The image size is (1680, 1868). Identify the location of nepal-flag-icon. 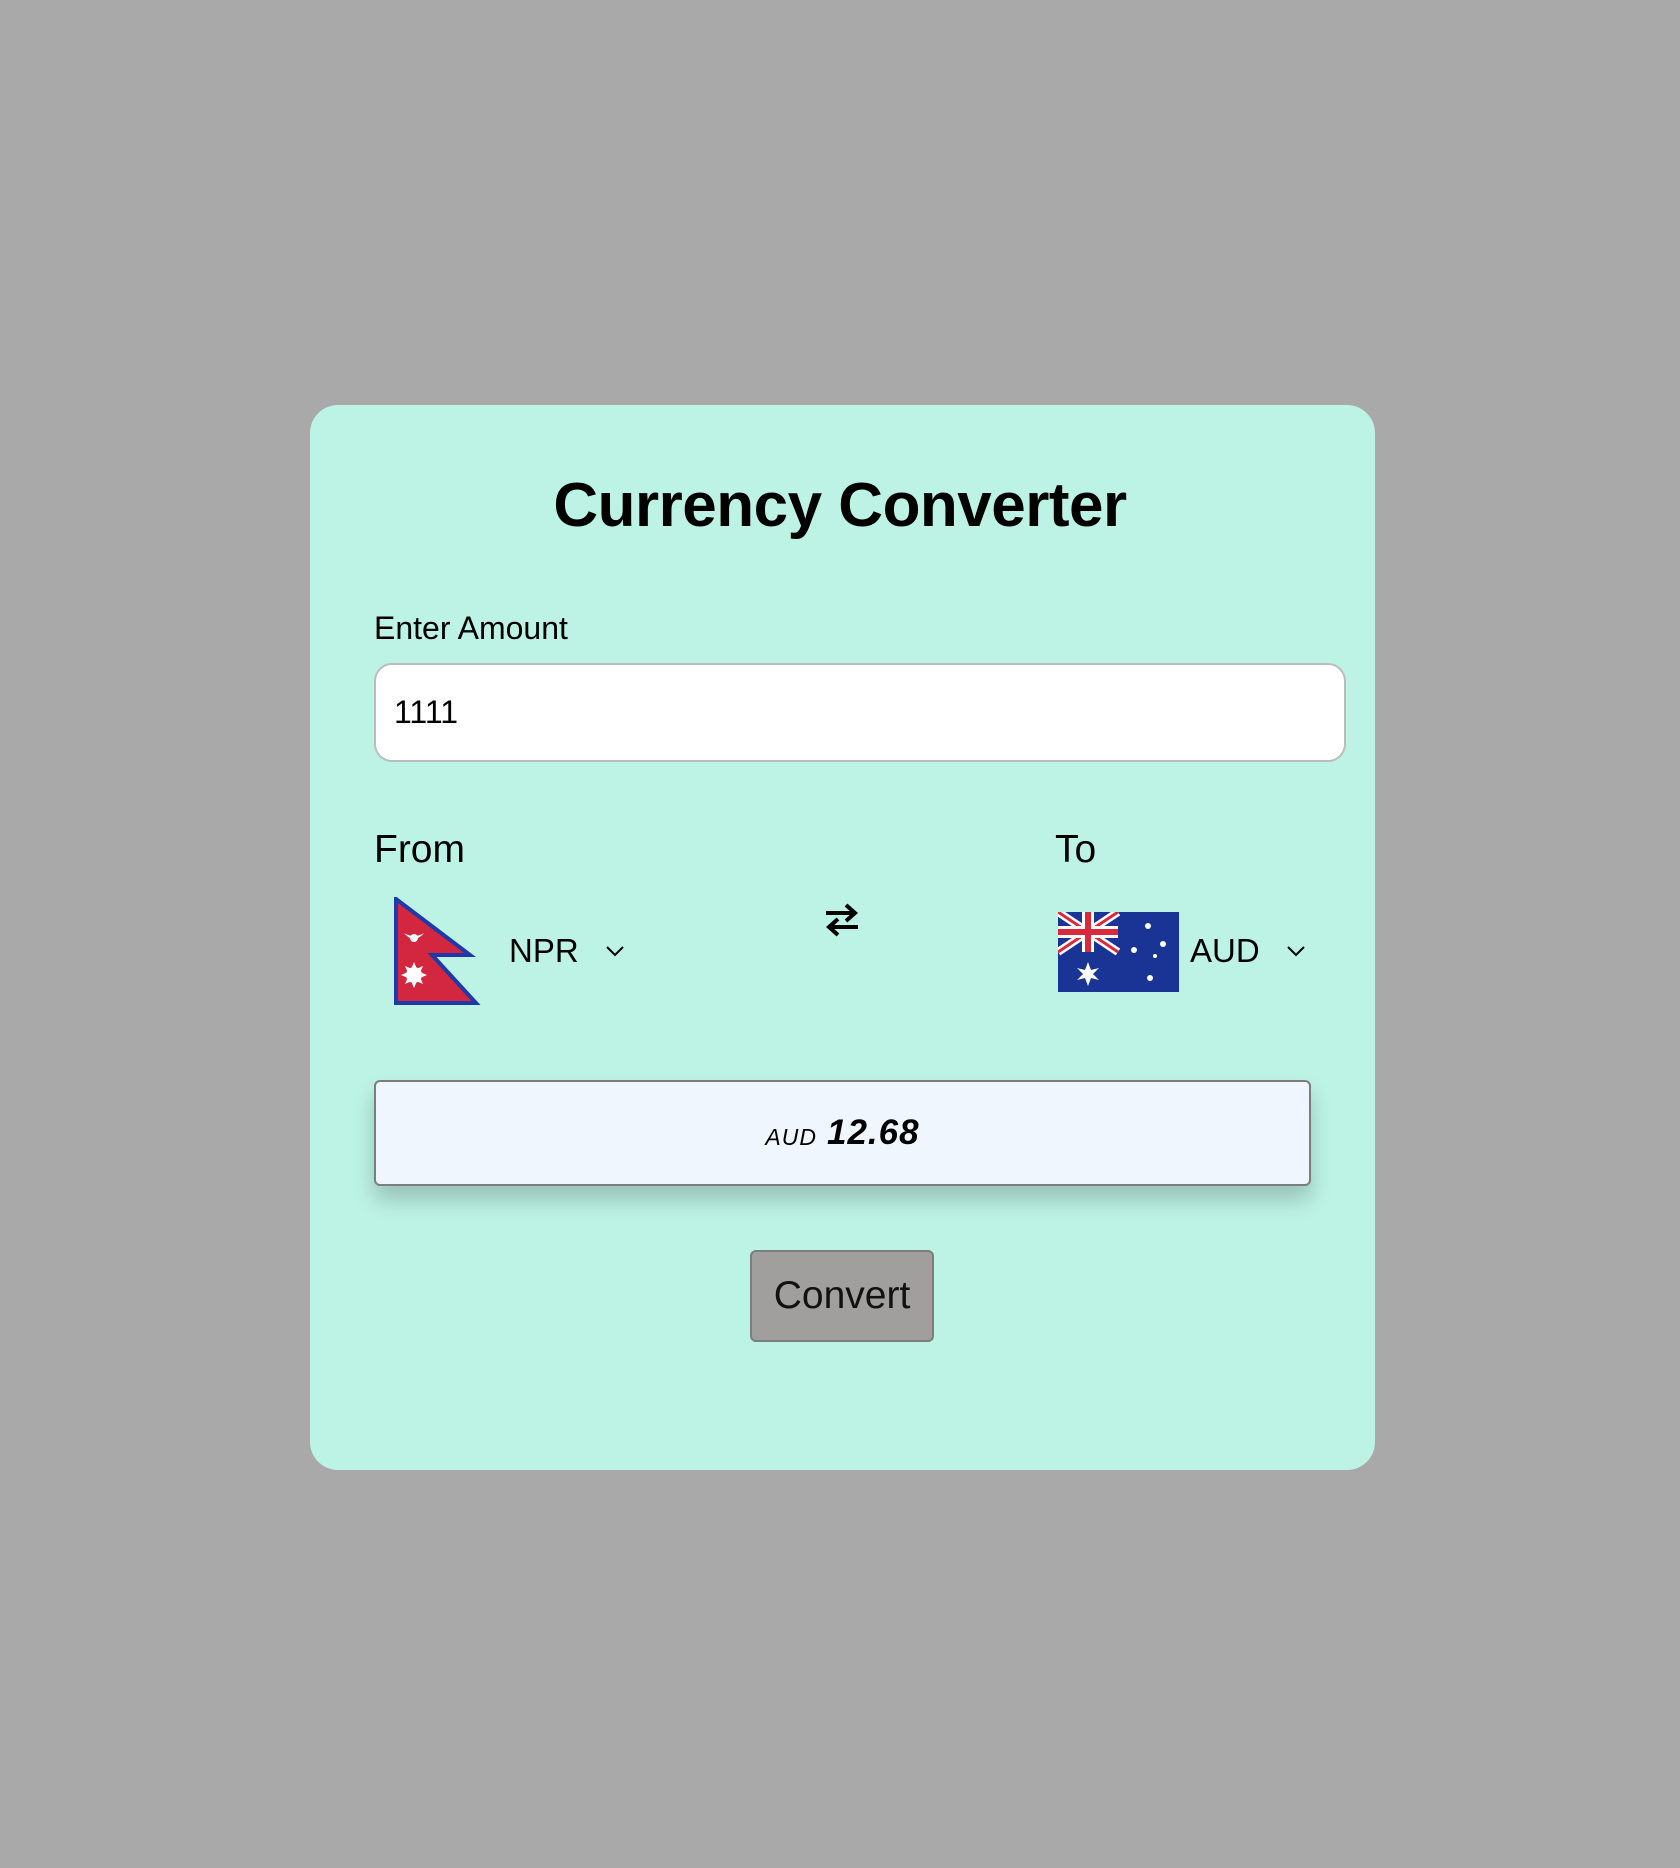
(437, 951).